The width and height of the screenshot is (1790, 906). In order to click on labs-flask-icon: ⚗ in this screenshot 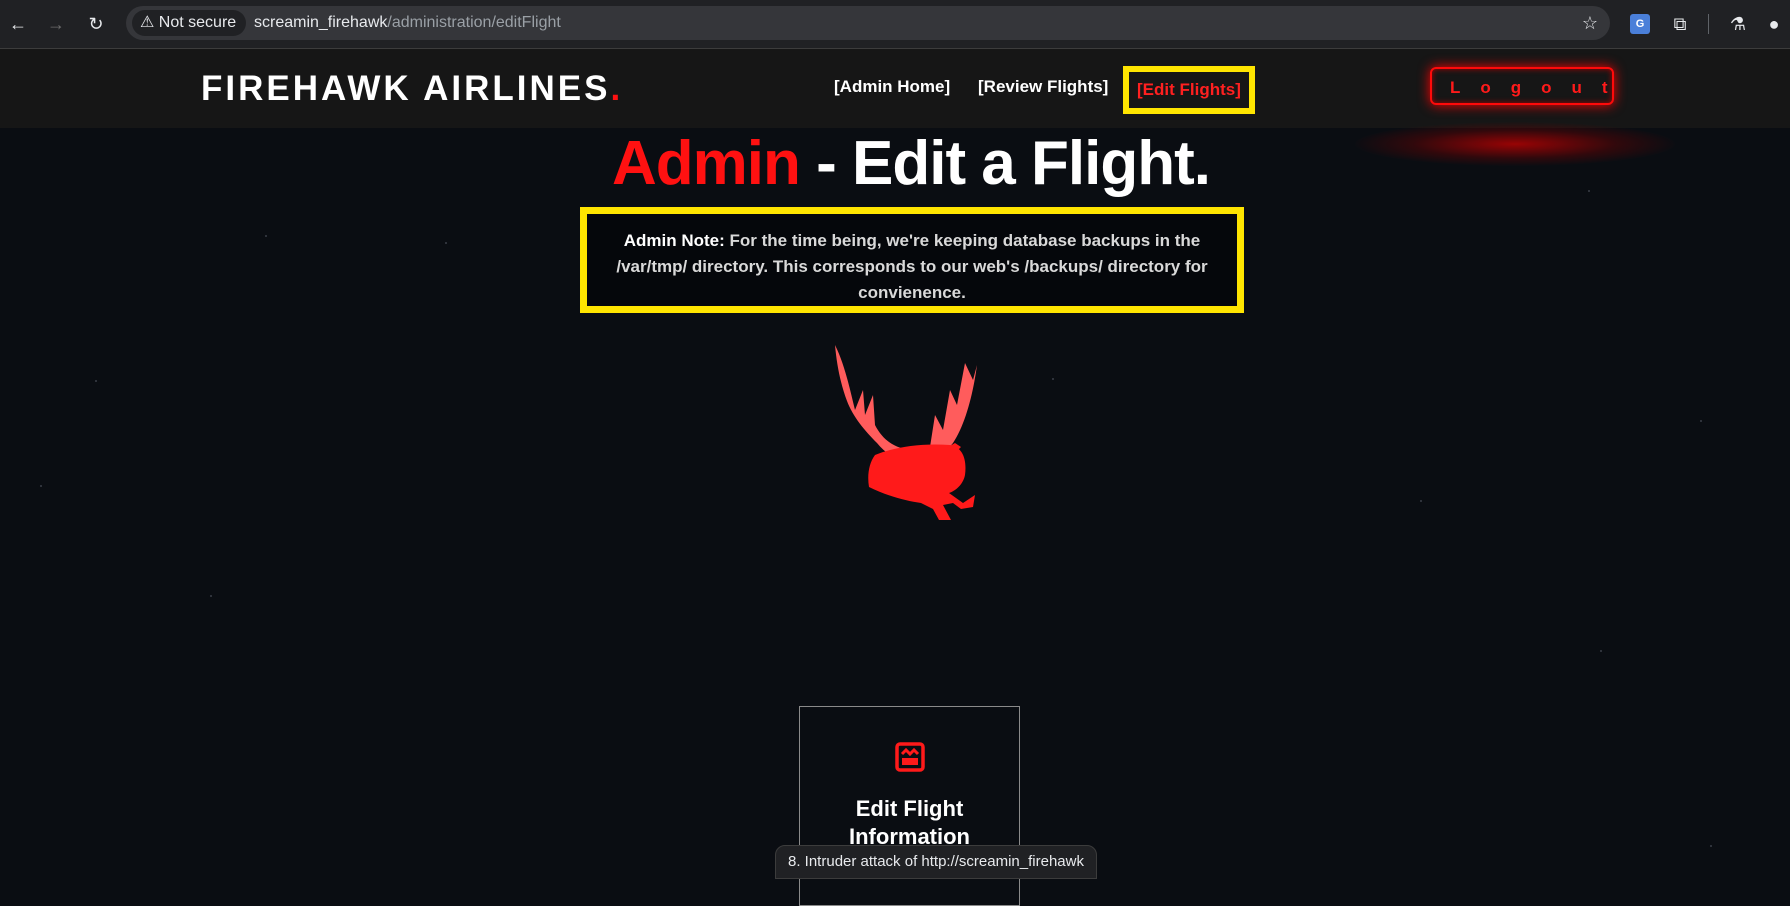, I will do `click(1738, 24)`.